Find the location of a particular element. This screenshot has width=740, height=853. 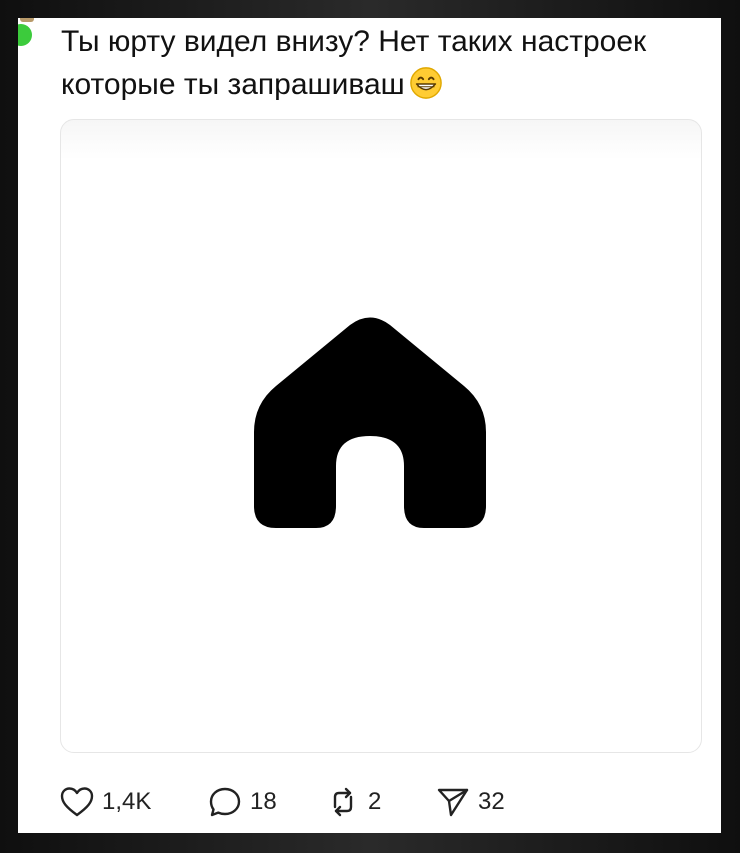

reply-button: 18 is located at coordinates (267, 802).